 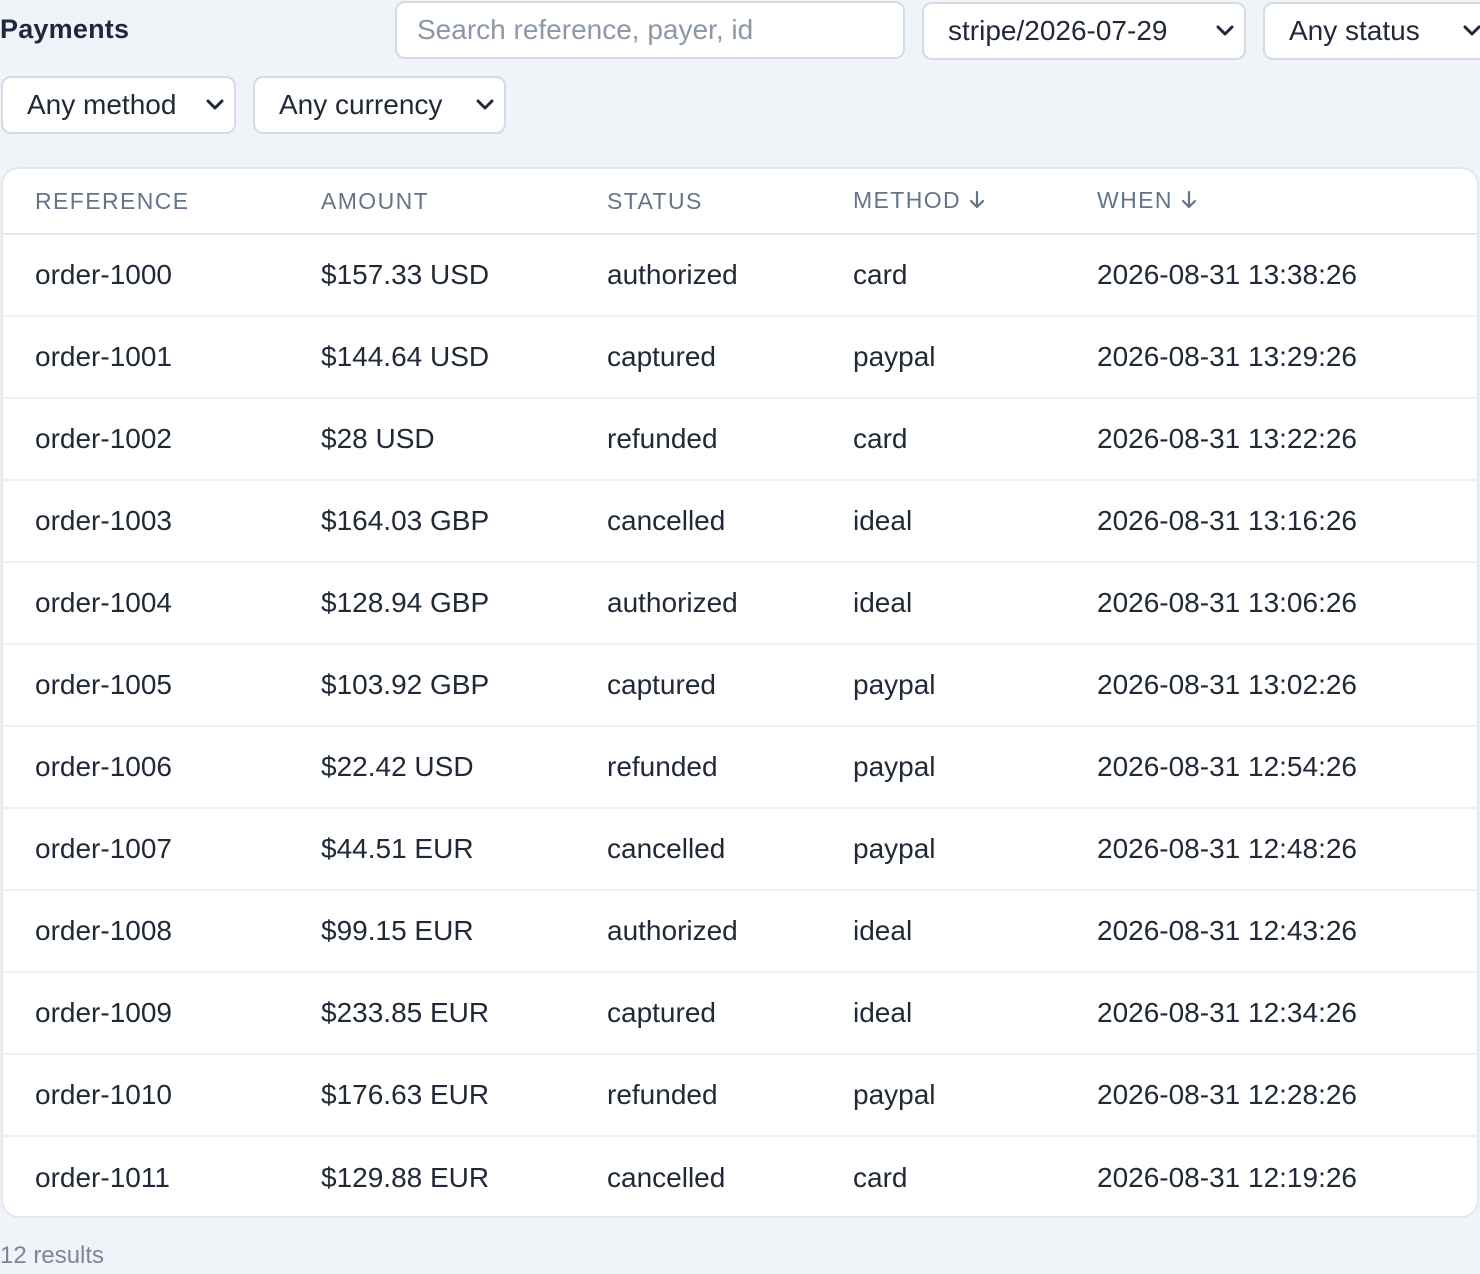 What do you see at coordinates (146, 767) in the screenshot?
I see `cell-reference: order-1006` at bounding box center [146, 767].